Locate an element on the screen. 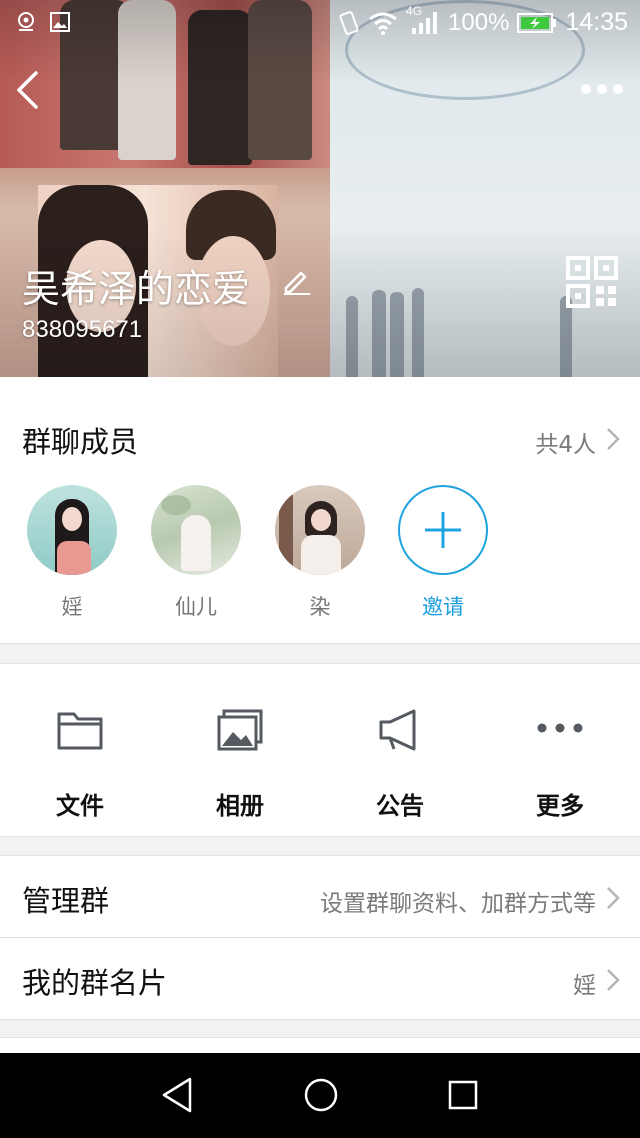 Image resolution: width=640 pixels, height=1138 pixels. action-label: 更多 is located at coordinates (560, 806).